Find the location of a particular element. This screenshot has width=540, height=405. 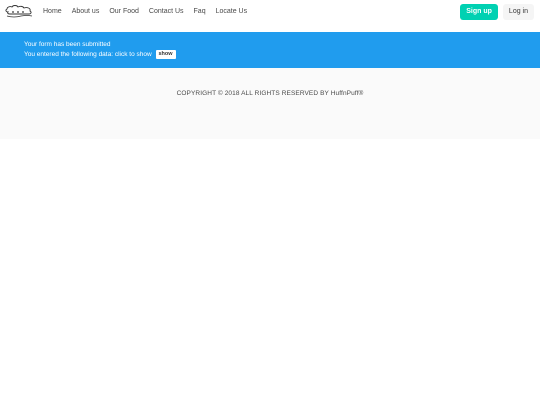

nav-link-faq: Faq is located at coordinates (200, 11).